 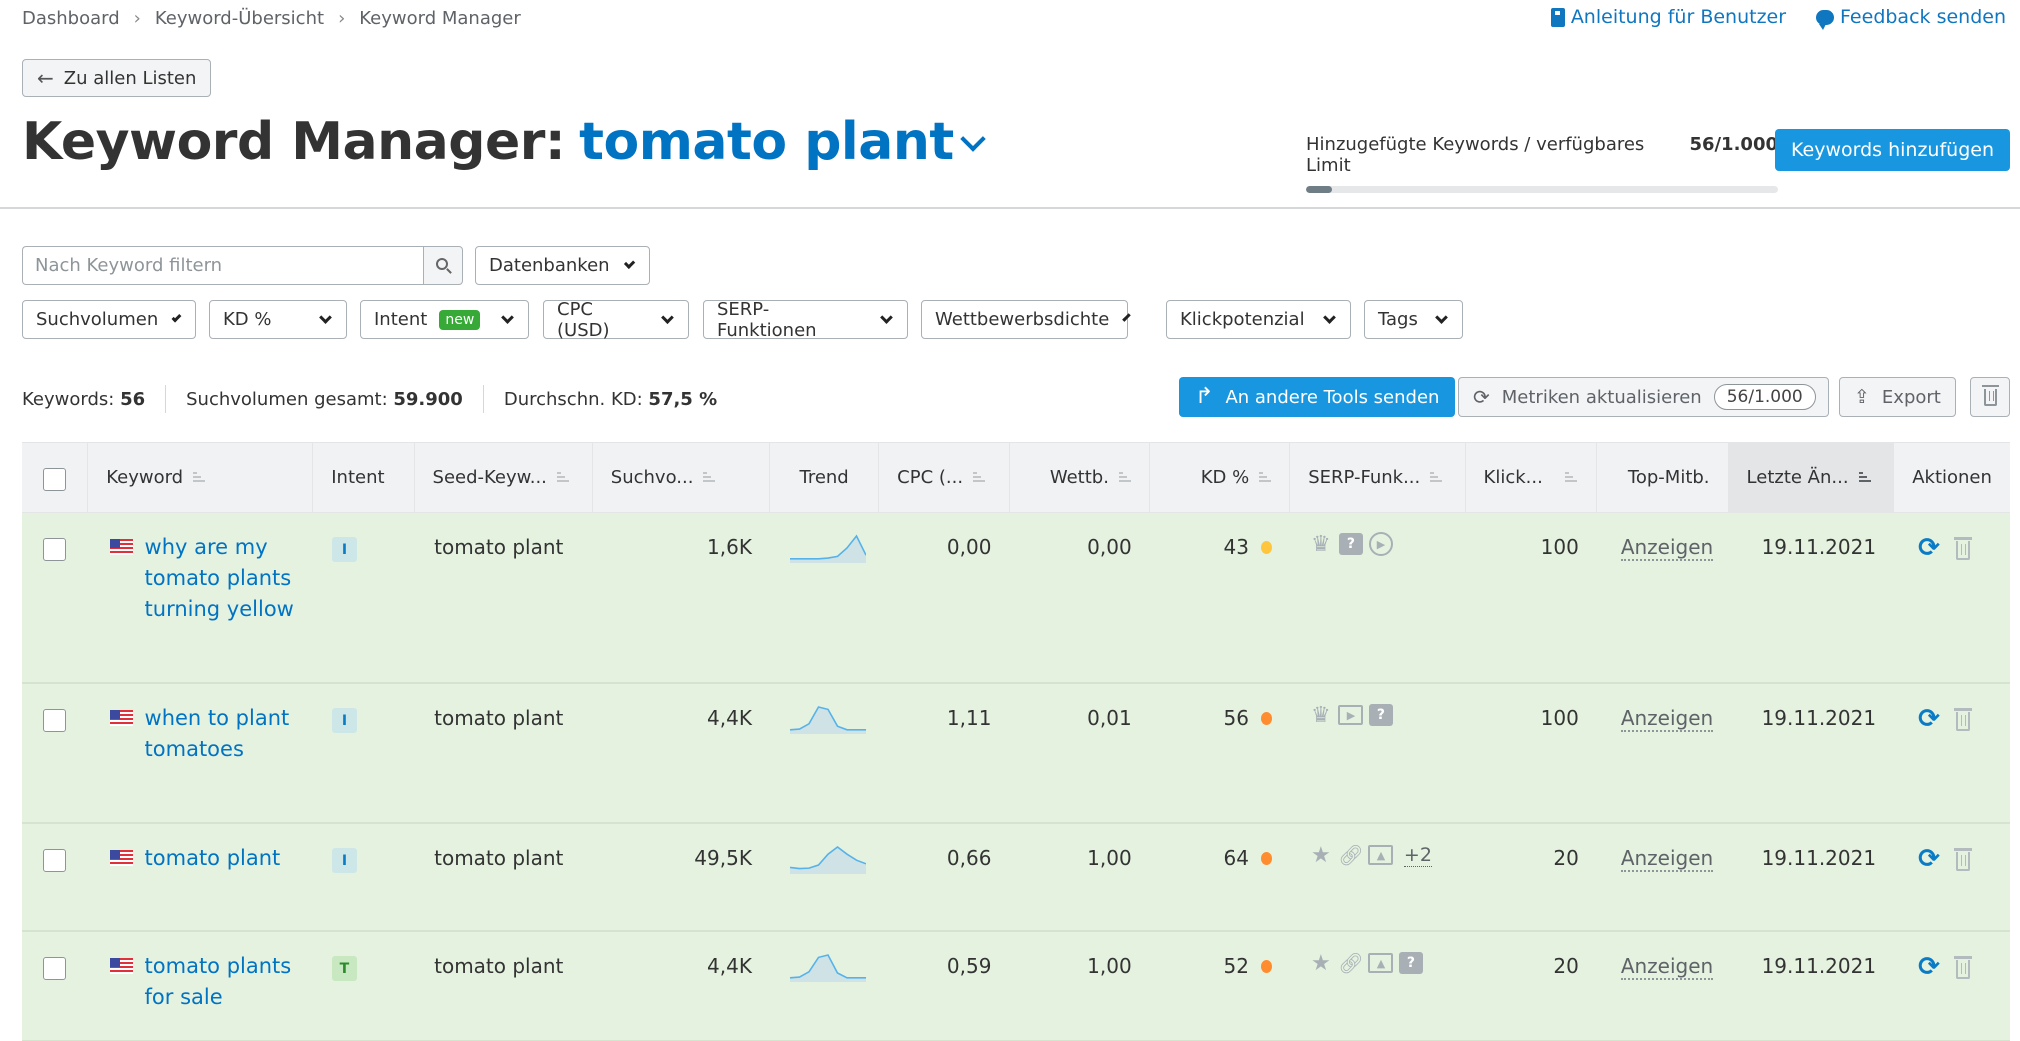 What do you see at coordinates (616, 319) in the screenshot?
I see `filter-cpc: CPC (USD)` at bounding box center [616, 319].